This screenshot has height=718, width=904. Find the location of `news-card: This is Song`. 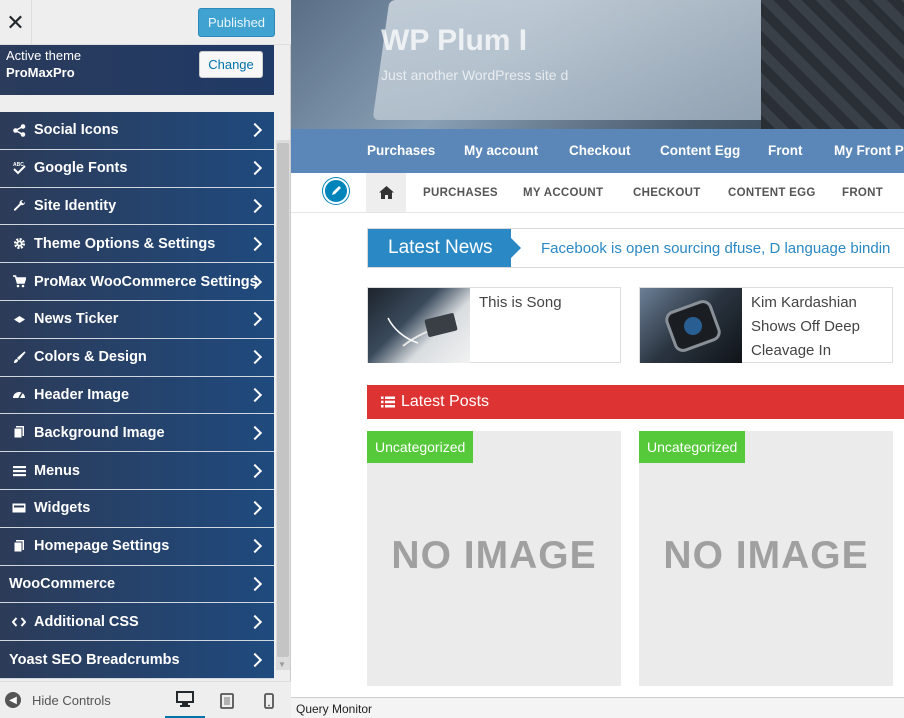

news-card: This is Song is located at coordinates (494, 325).